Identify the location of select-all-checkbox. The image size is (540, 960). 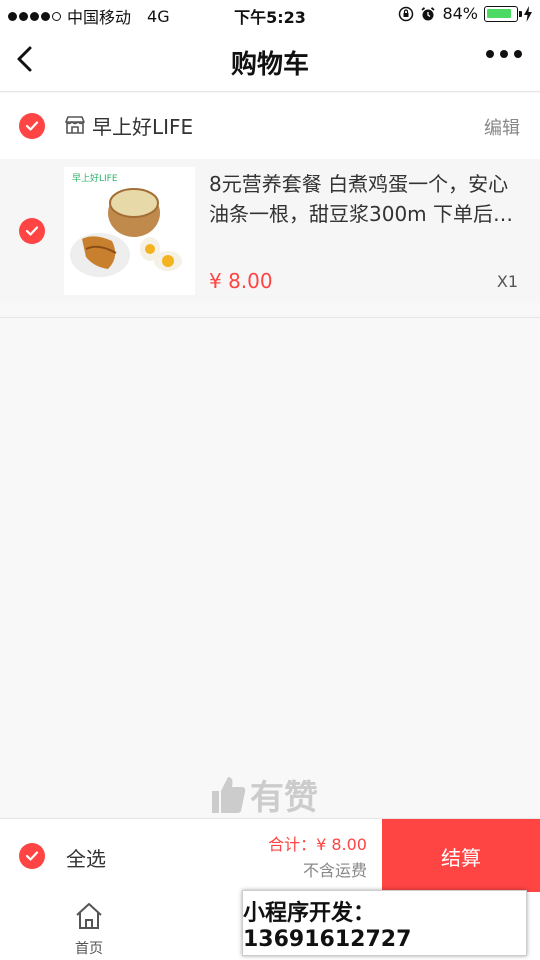
(32, 856).